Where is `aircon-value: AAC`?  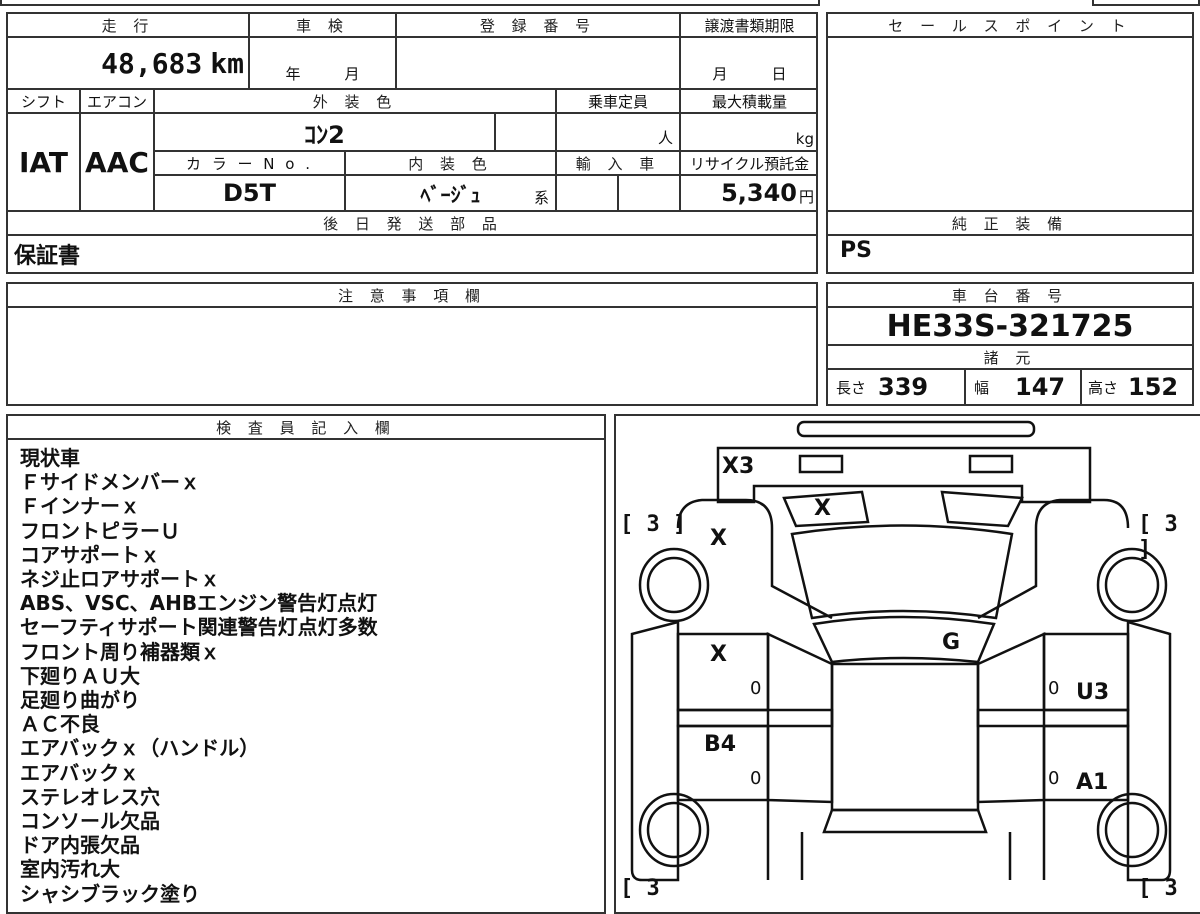 aircon-value: AAC is located at coordinates (117, 162).